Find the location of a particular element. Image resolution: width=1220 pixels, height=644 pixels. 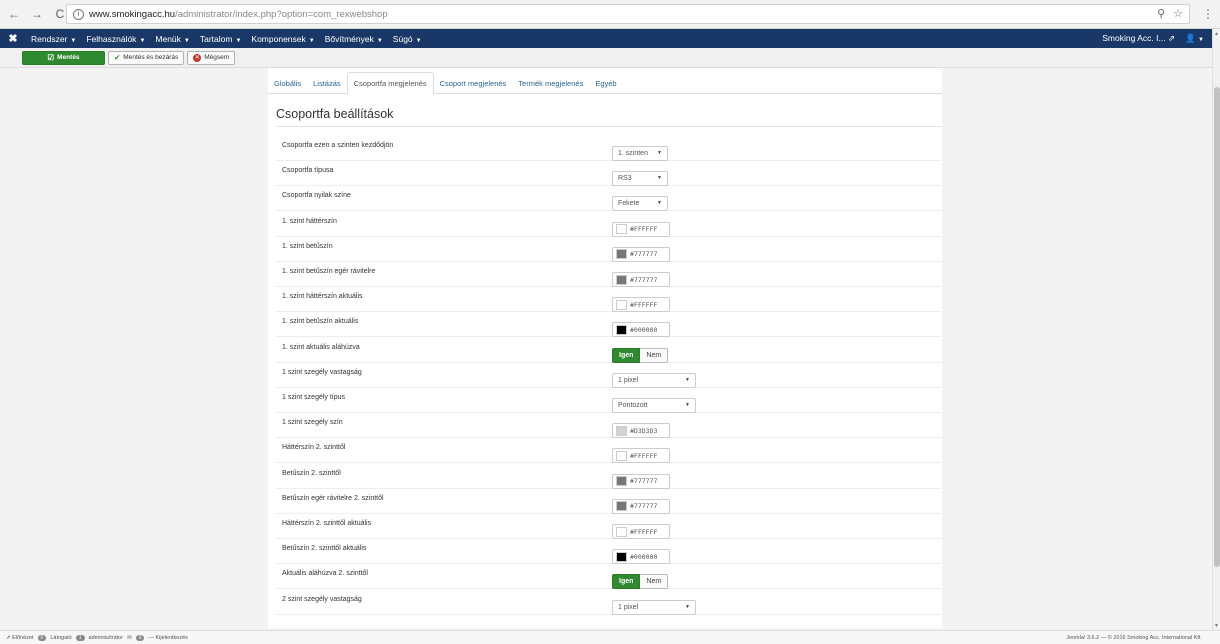

tab-csoportfa-megjelenes: Csoportfa megjelenés is located at coordinates (390, 83).